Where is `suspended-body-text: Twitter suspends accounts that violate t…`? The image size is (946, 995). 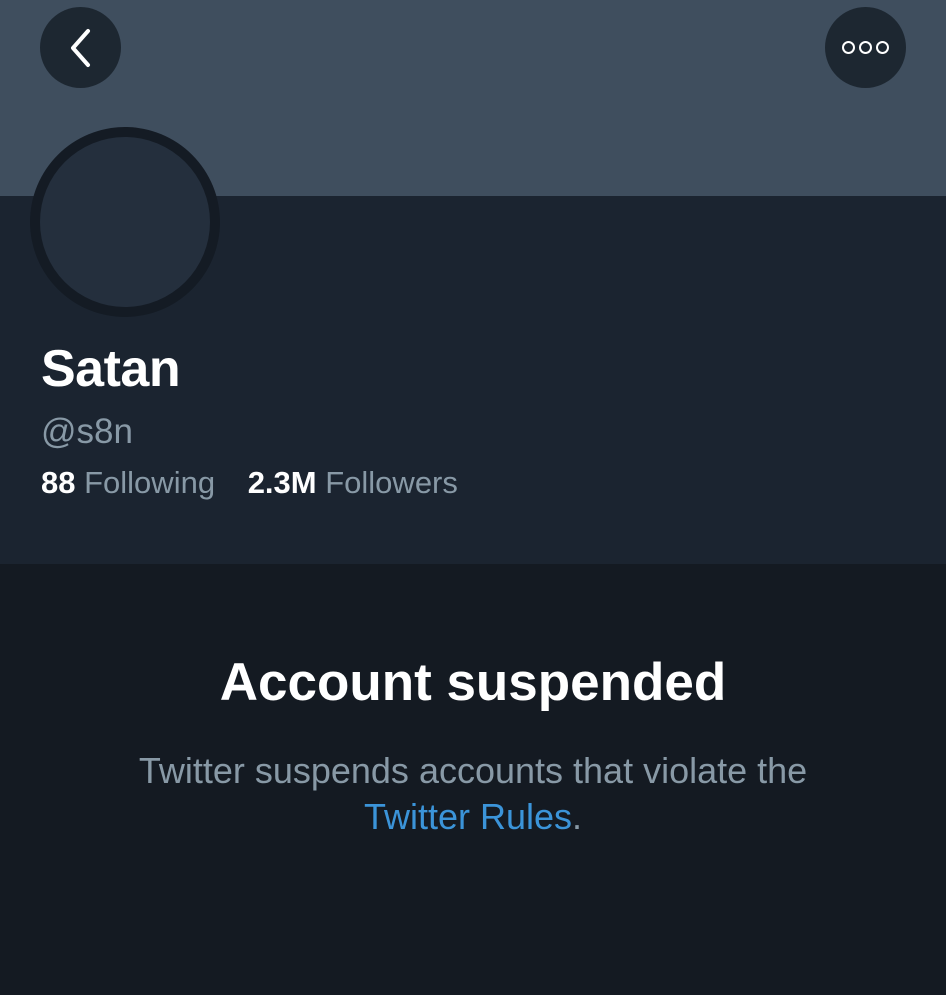 suspended-body-text: Twitter suspends accounts that violate t… is located at coordinates (473, 770).